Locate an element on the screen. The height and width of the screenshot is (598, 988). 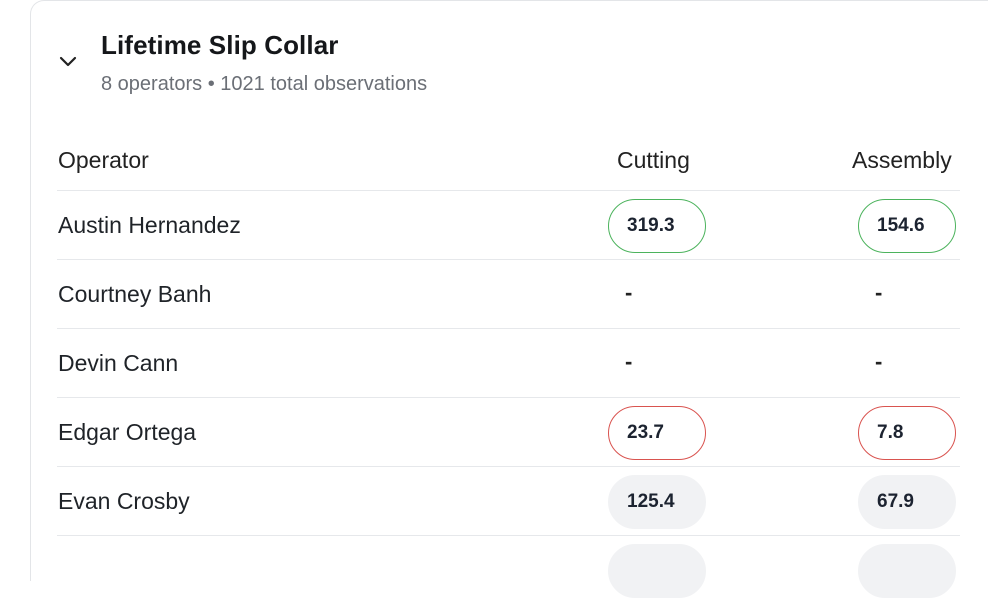
table-row is located at coordinates (508, 567).